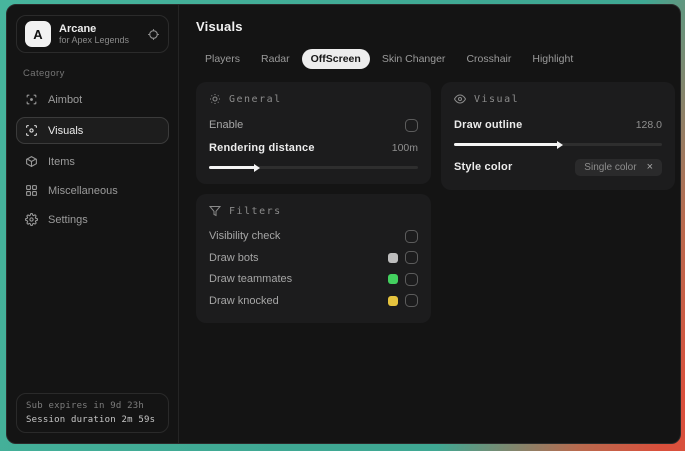 This screenshot has height=451, width=685. I want to click on page-title: Visuals, so click(219, 26).